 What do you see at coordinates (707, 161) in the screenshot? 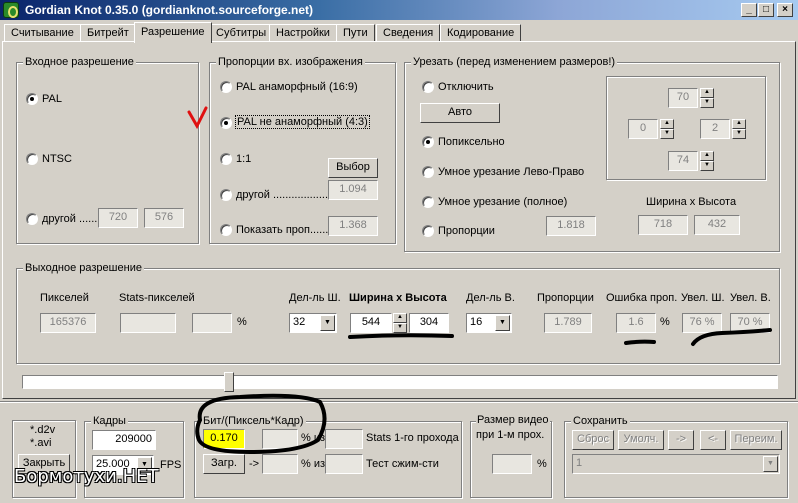
I see `crop-bottom-spinner: ▲ ▼` at bounding box center [707, 161].